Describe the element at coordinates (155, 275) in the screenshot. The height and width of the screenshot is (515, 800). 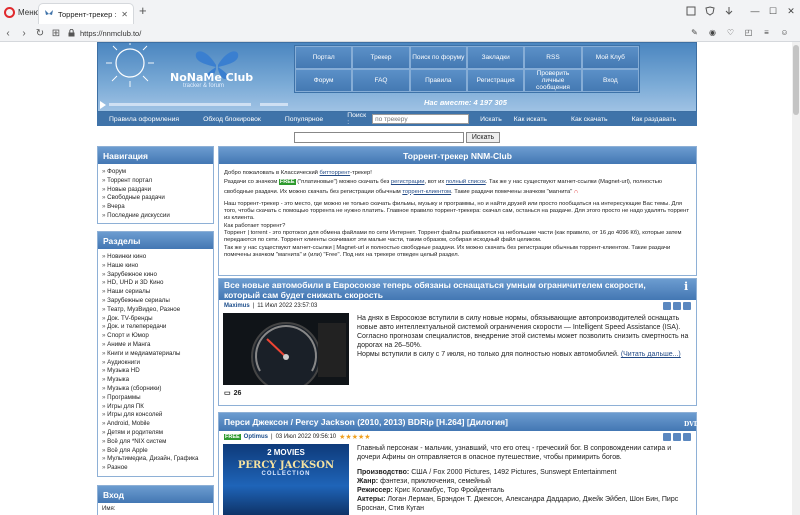
I see `section-item: Зарубежное кино` at that location.